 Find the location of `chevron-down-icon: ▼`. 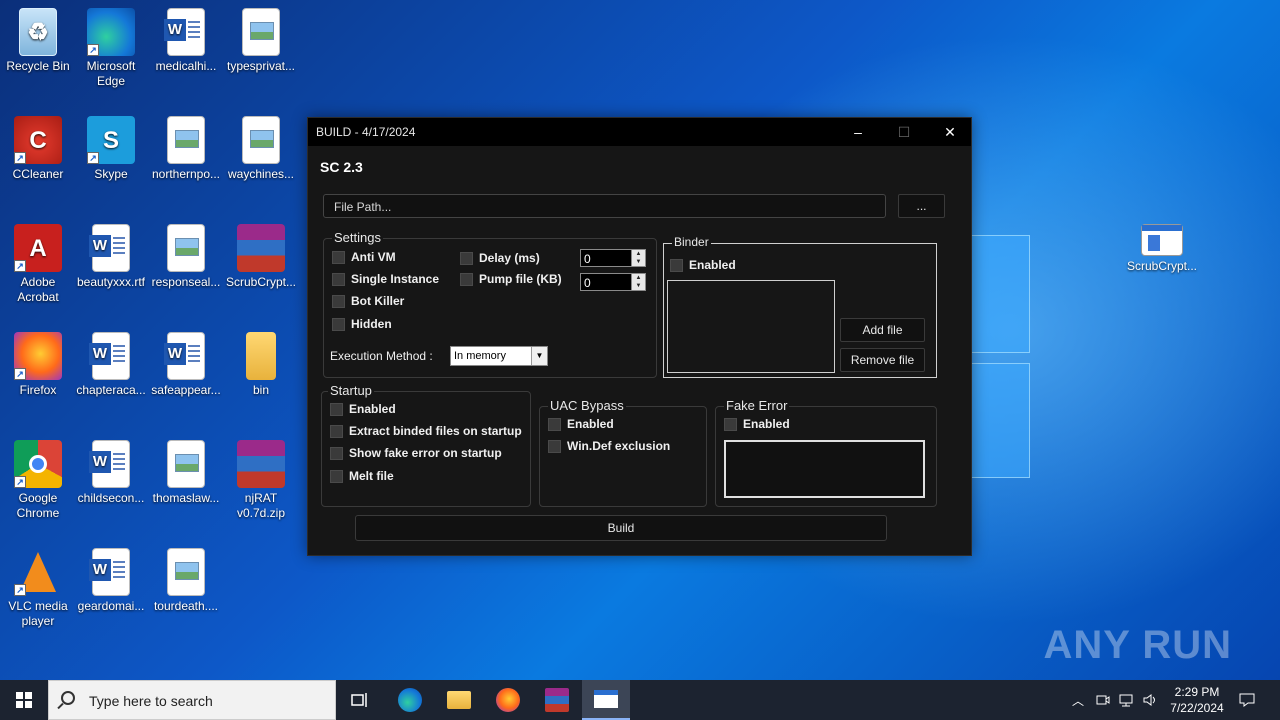

chevron-down-icon: ▼ is located at coordinates (539, 356).